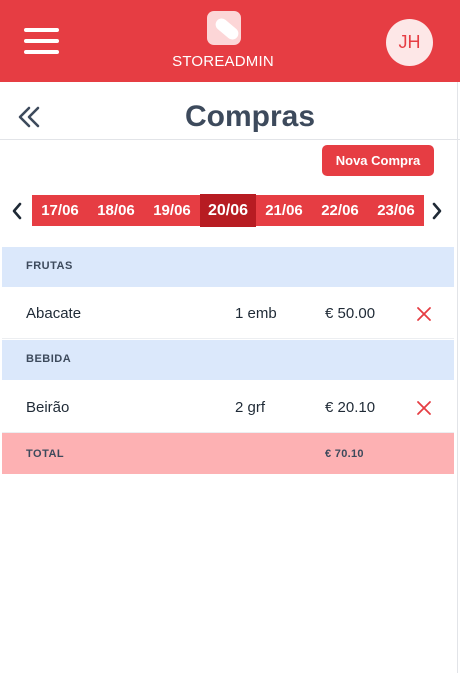 The width and height of the screenshot is (460, 673). What do you see at coordinates (250, 116) in the screenshot?
I see `page-title: Compras` at bounding box center [250, 116].